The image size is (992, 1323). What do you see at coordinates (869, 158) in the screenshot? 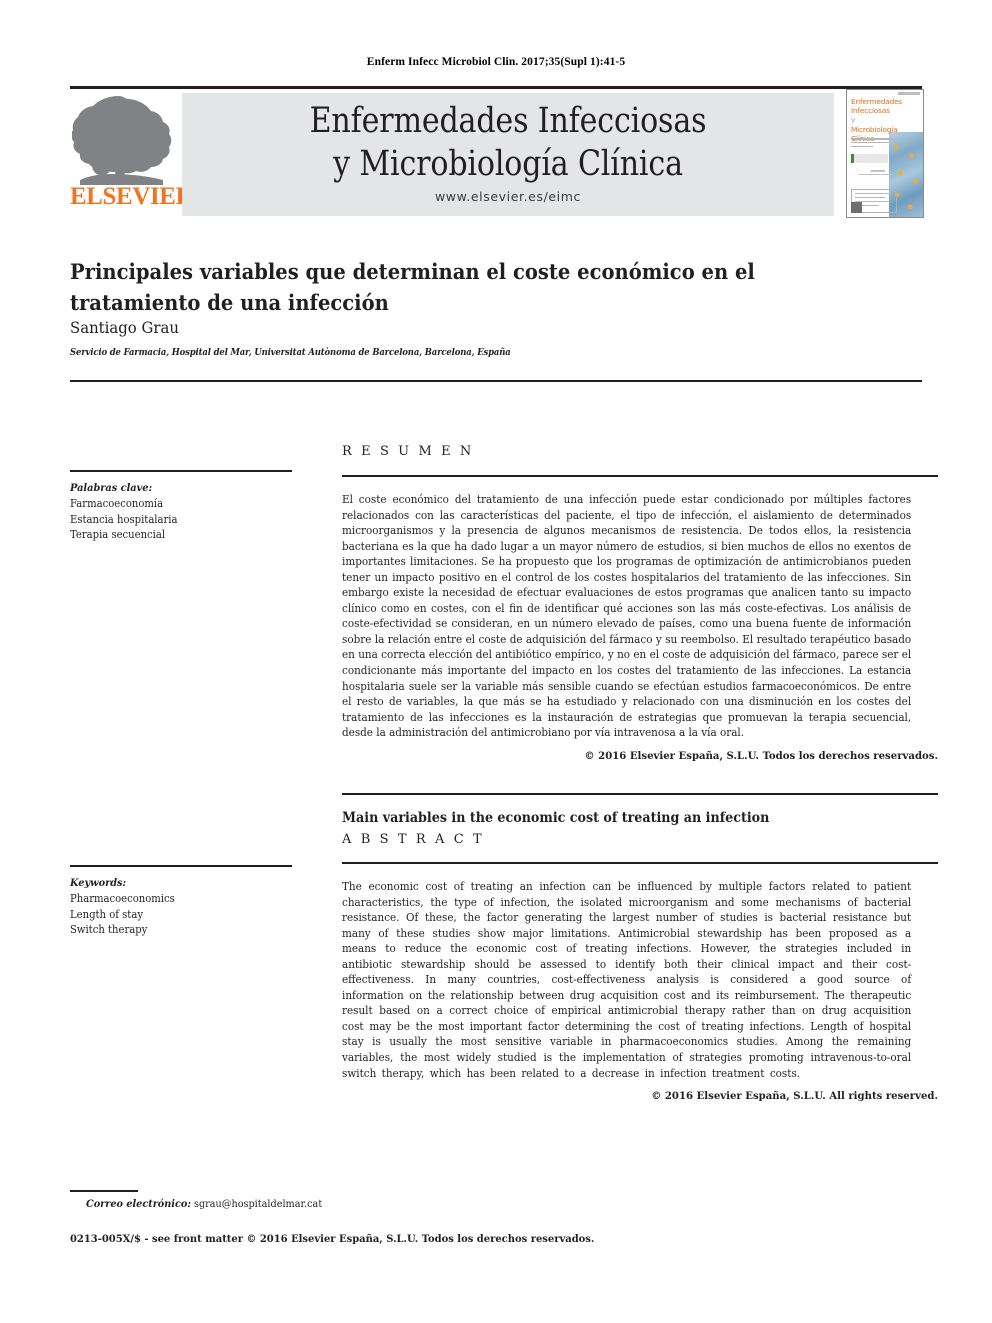
I see `cover-badge` at bounding box center [869, 158].